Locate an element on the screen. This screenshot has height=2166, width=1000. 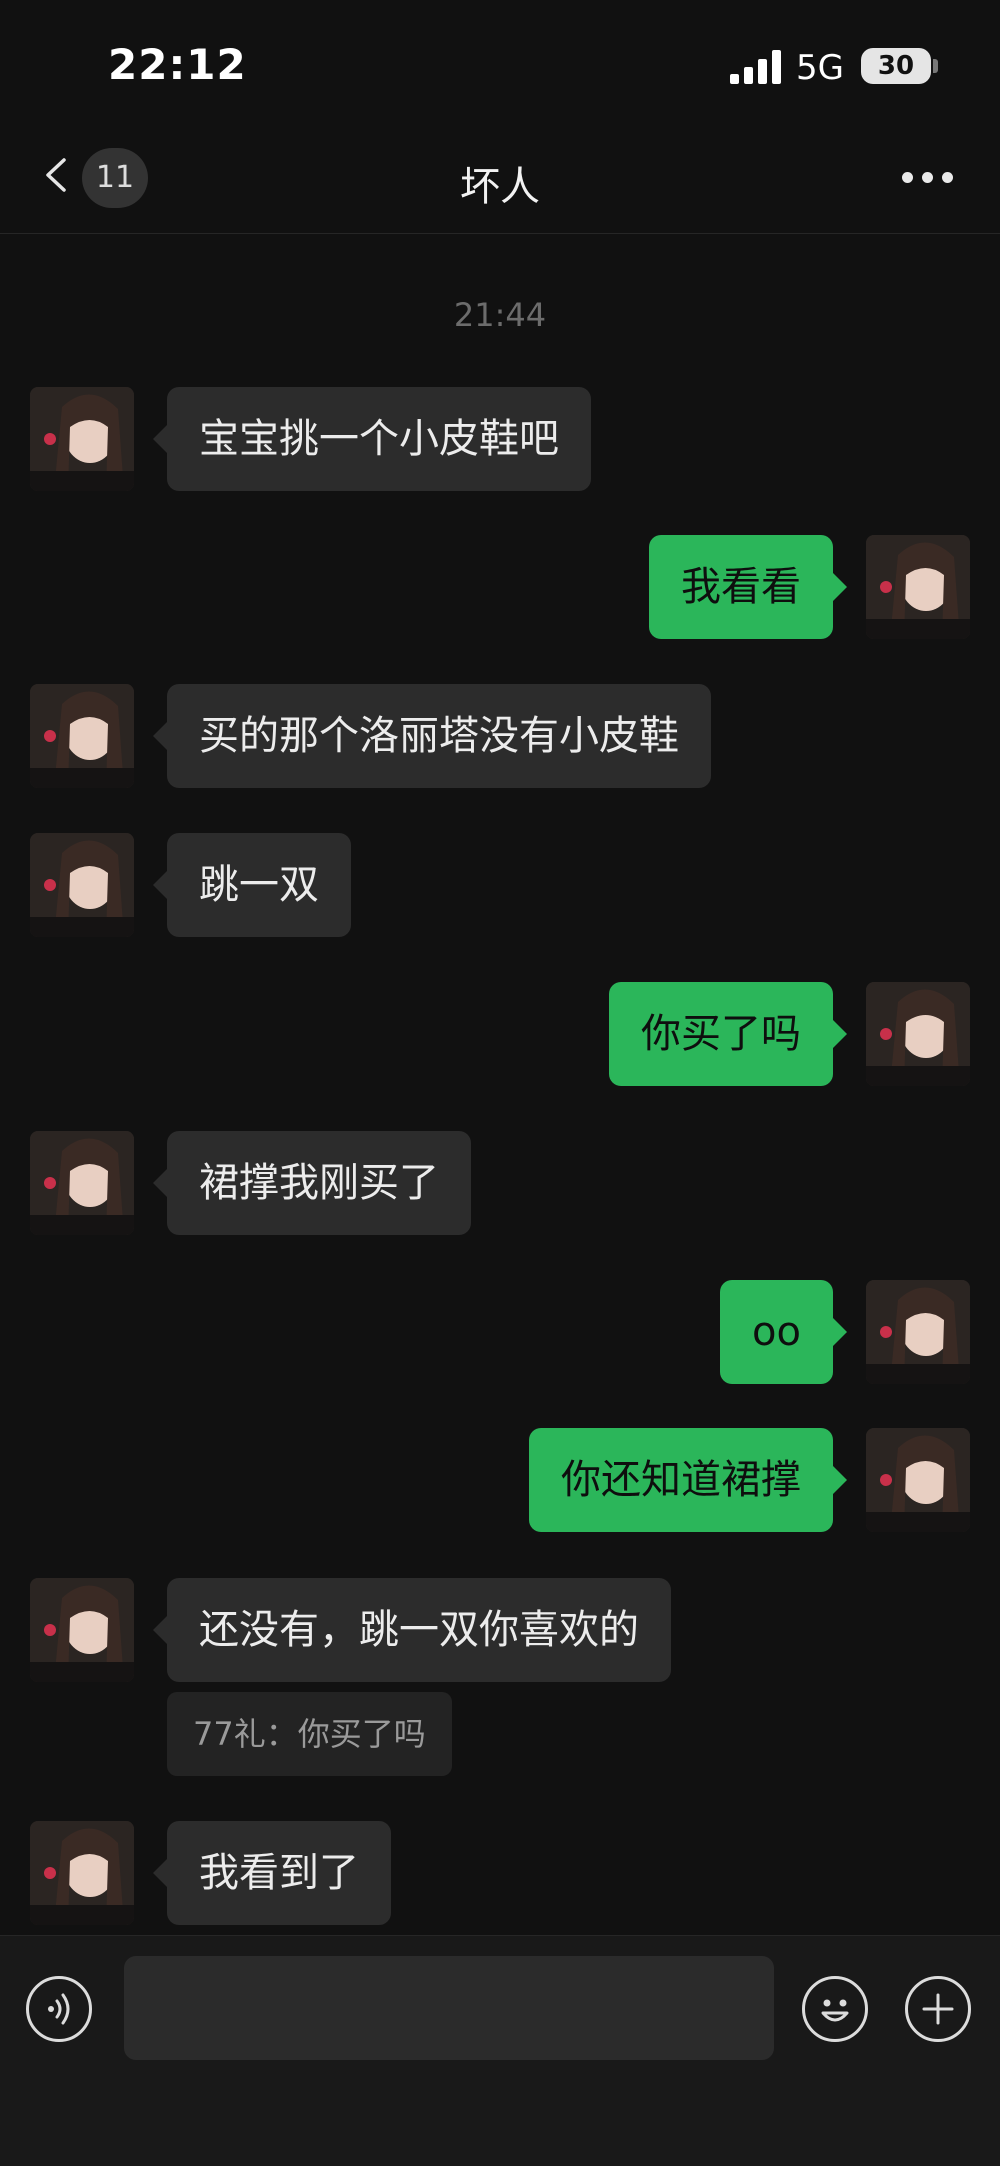
signal-icon is located at coordinates (757, 67).